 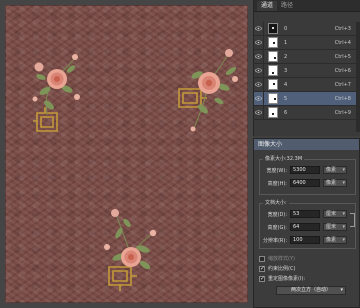 I want to click on resample-option: 重定图像像素(I):, so click(x=282, y=278).